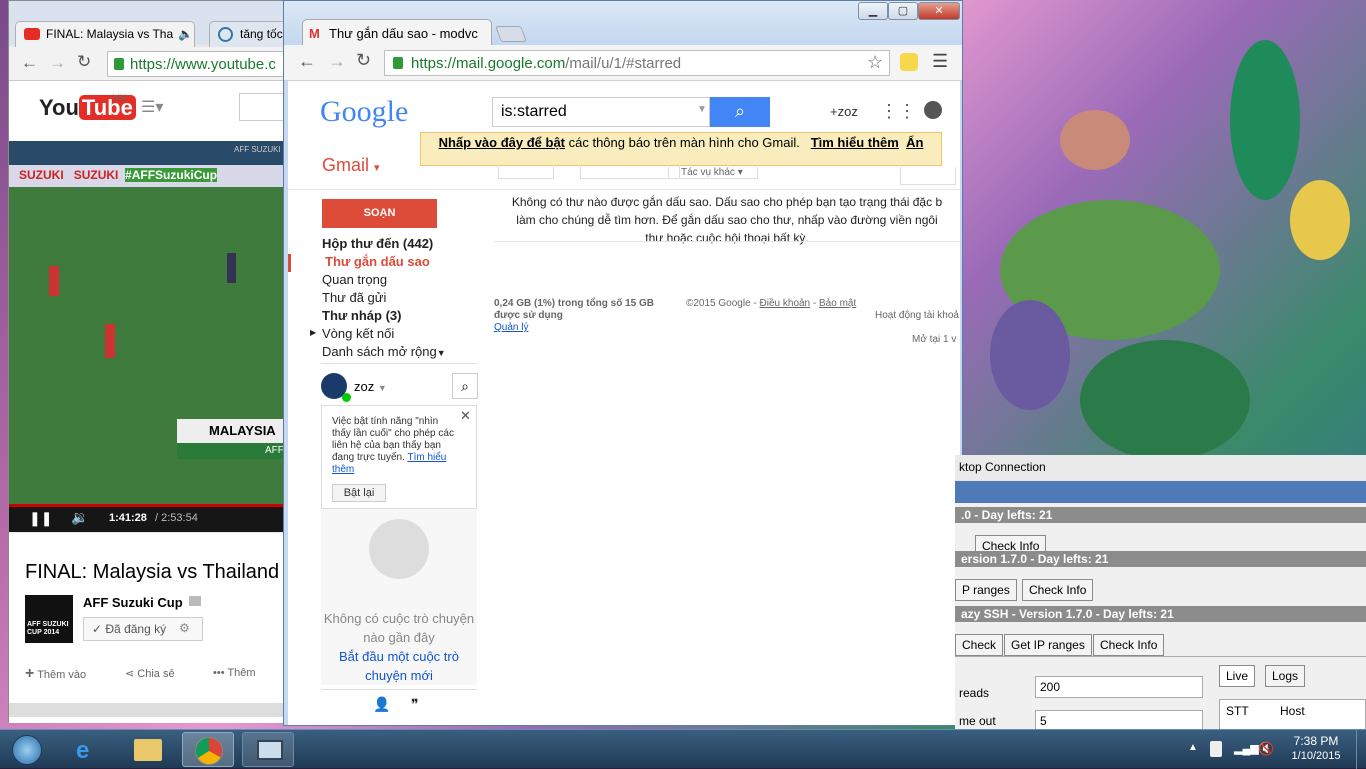  Describe the element at coordinates (488, 63) in the screenshot. I see `url-domain: https://mail.google.com` at that location.